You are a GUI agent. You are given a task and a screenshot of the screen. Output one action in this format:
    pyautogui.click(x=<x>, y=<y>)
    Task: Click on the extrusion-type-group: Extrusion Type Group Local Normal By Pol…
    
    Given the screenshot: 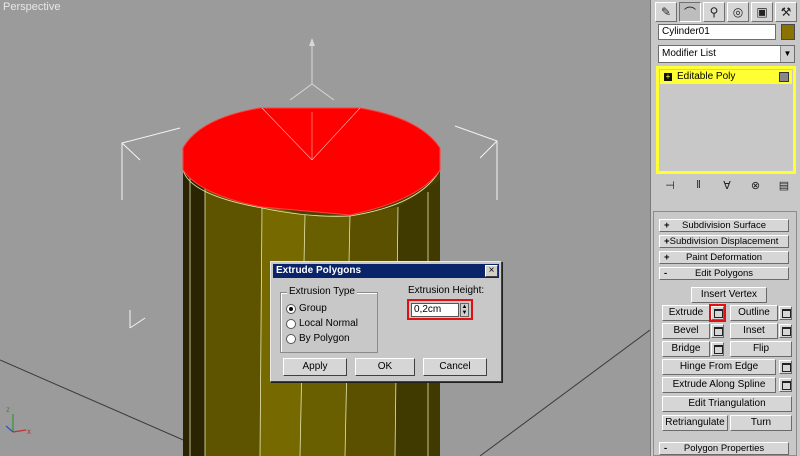 What is the action you would take?
    pyautogui.click(x=329, y=319)
    